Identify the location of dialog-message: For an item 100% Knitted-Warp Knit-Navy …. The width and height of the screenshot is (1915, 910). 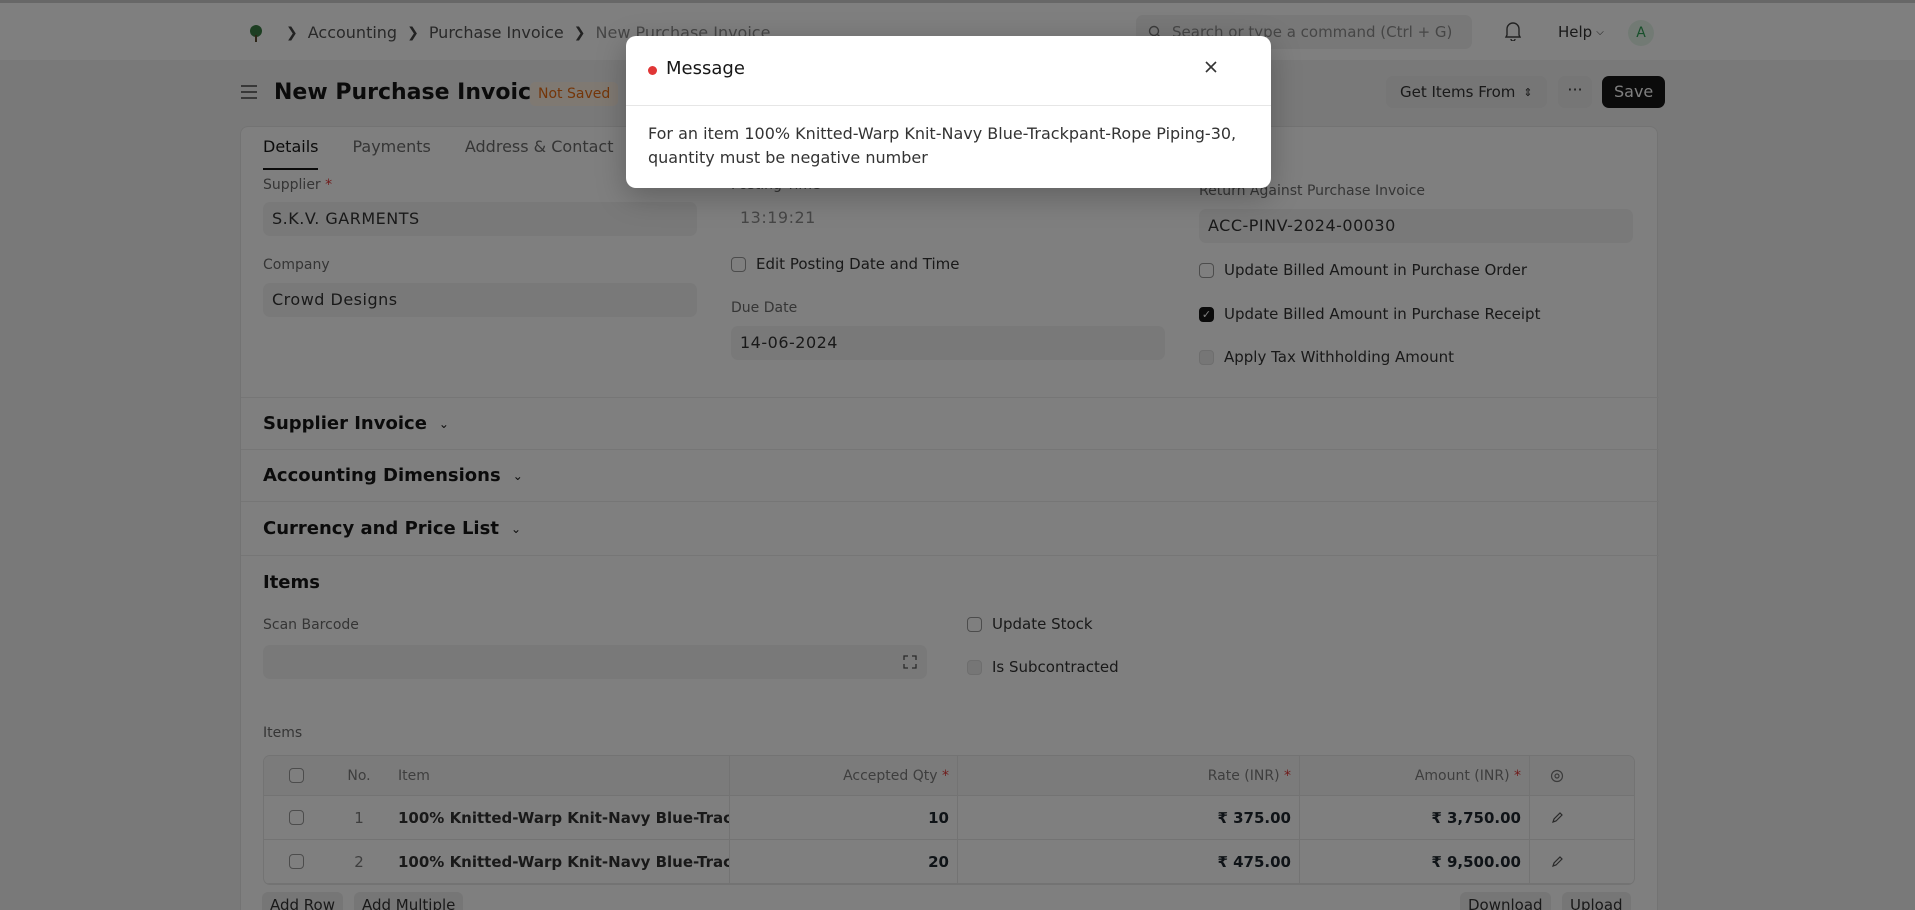
(942, 145).